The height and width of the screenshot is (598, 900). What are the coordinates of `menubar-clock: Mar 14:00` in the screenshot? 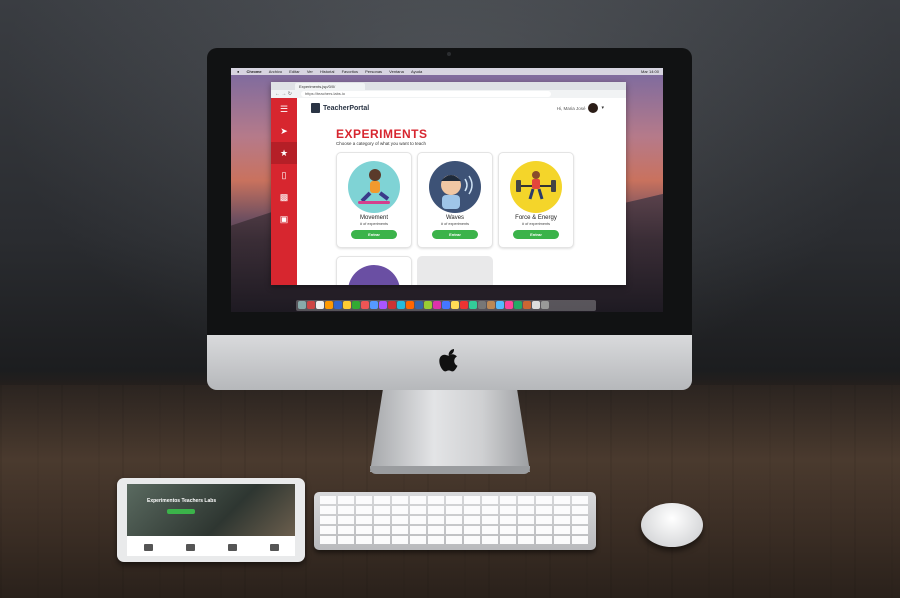 It's located at (650, 71).